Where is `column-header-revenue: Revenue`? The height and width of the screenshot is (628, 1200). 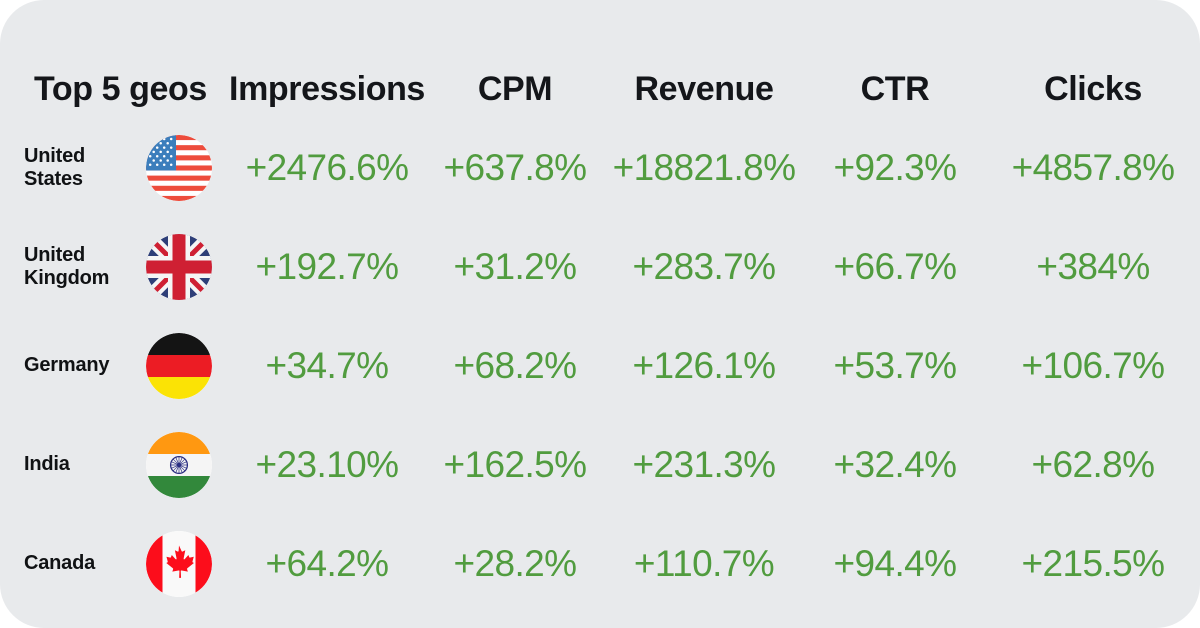
column-header-revenue: Revenue is located at coordinates (704, 89).